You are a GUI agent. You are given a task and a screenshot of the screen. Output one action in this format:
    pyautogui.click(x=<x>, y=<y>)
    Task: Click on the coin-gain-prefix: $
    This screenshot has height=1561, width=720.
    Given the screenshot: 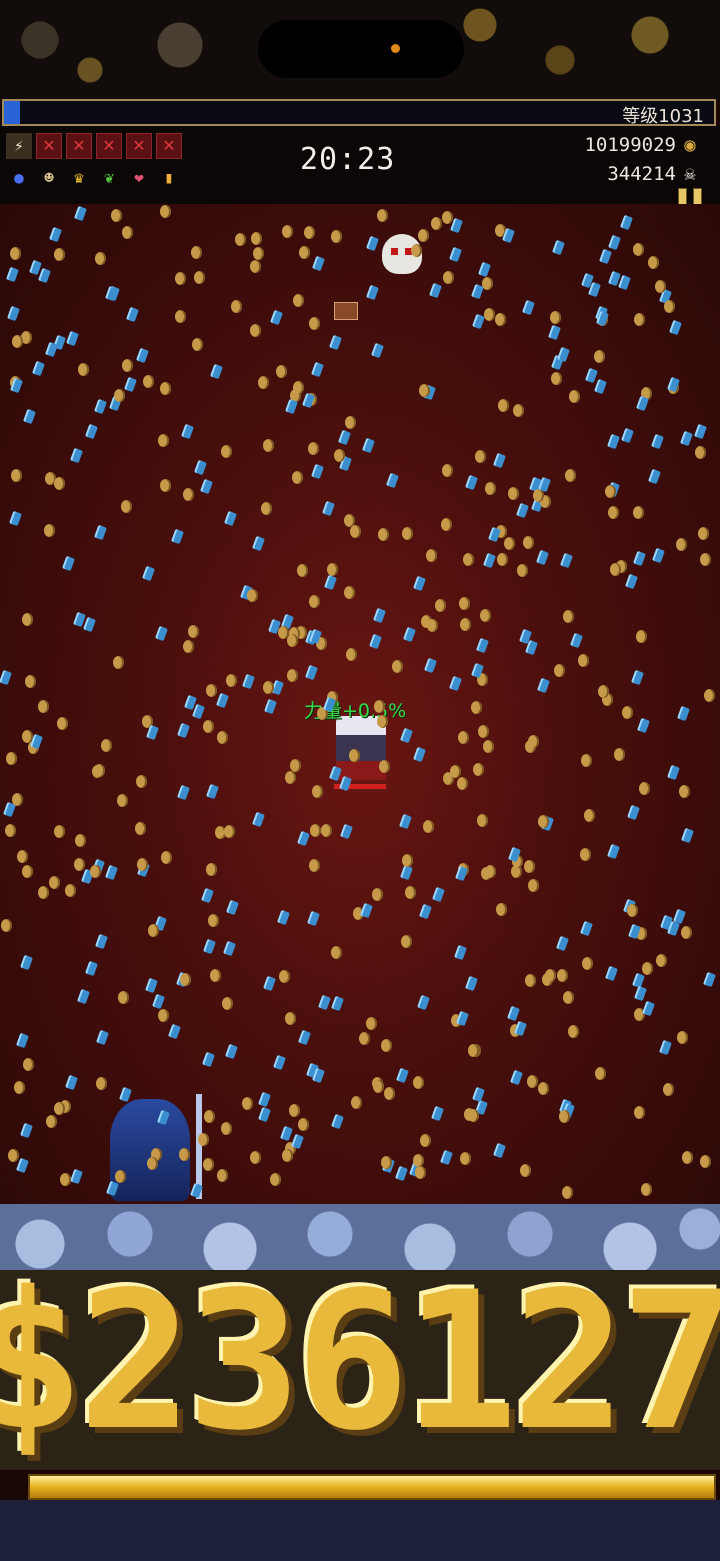 What is the action you would take?
    pyautogui.click(x=42, y=1361)
    